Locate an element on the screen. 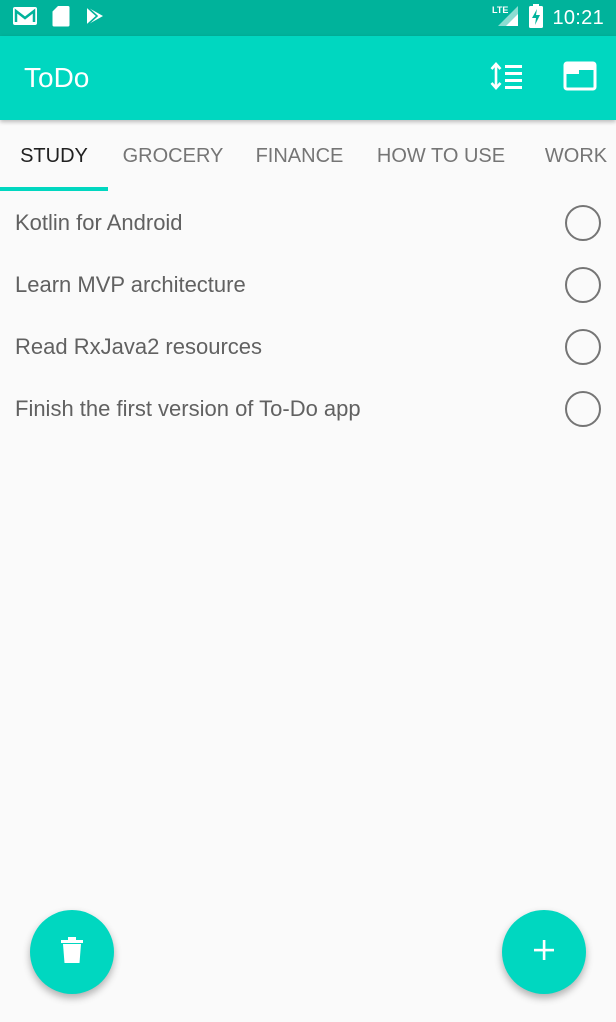 The image size is (616, 1022). trash-icon is located at coordinates (72, 952).